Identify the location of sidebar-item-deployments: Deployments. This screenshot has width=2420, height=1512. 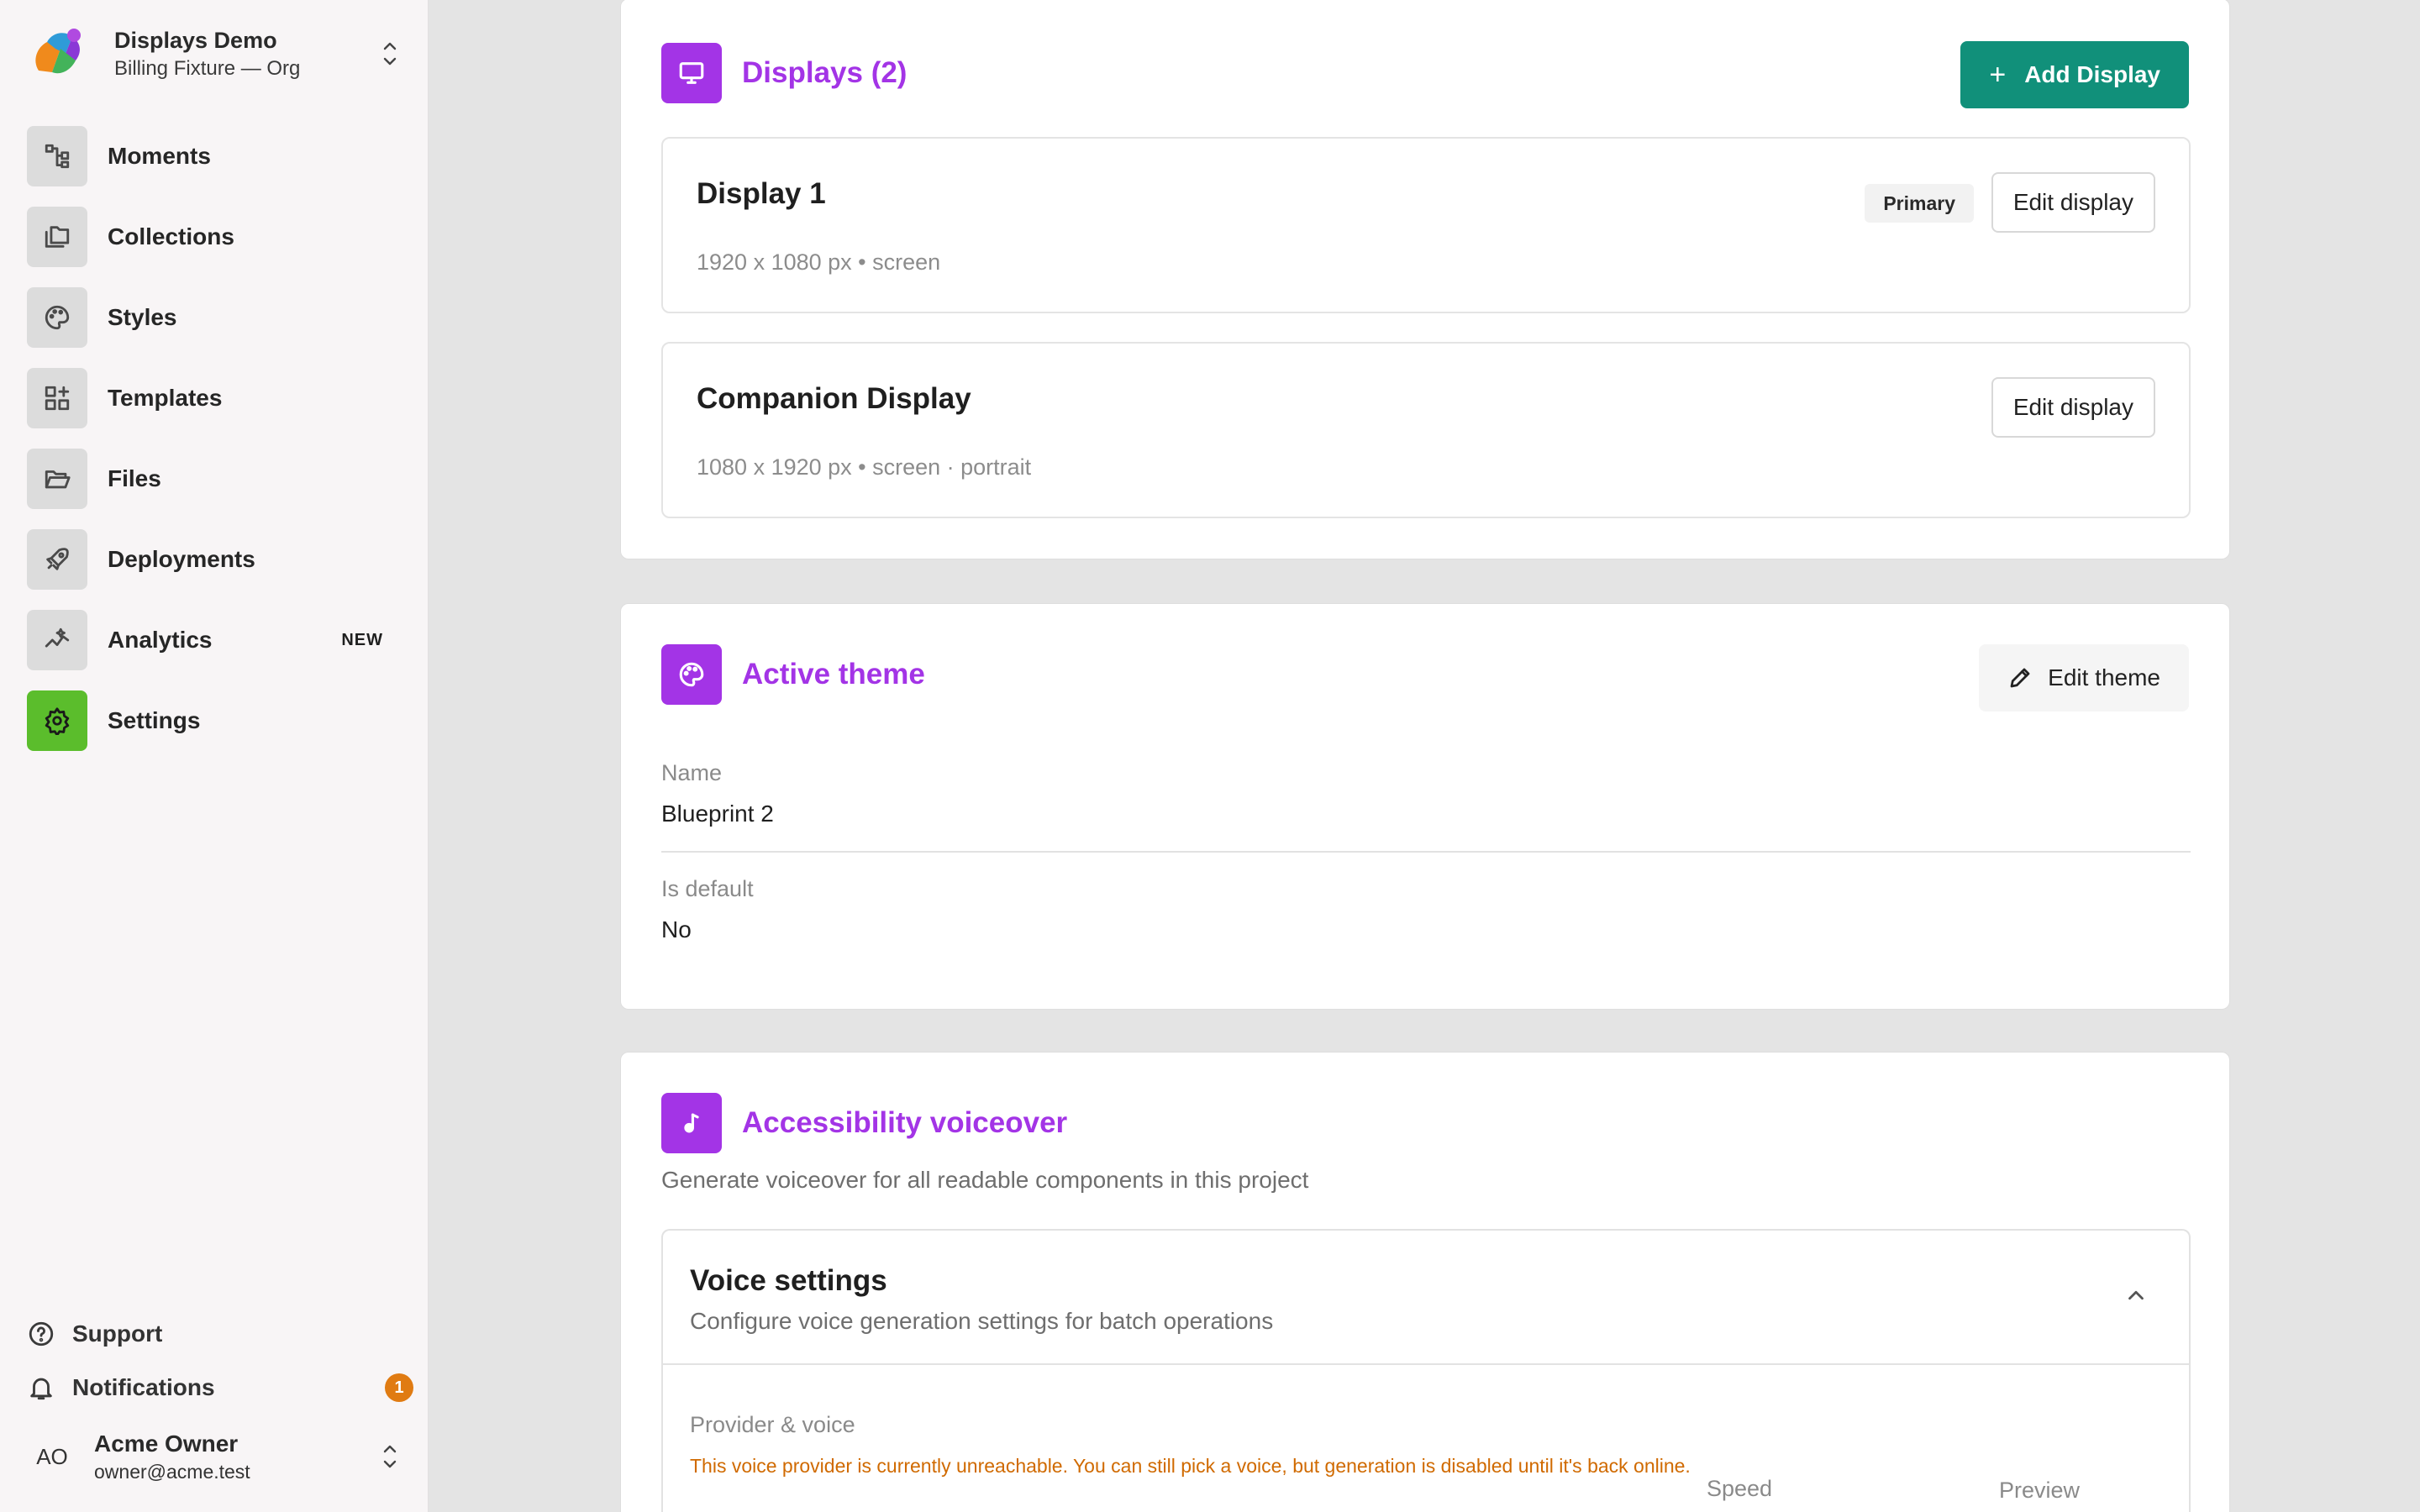
(214, 559).